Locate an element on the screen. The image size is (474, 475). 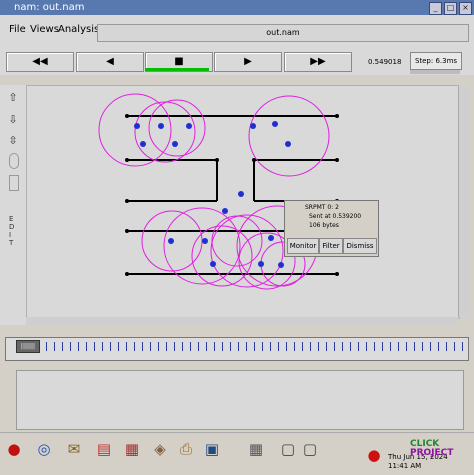
clock-time: 11:41 AM is located at coordinates (405, 466).